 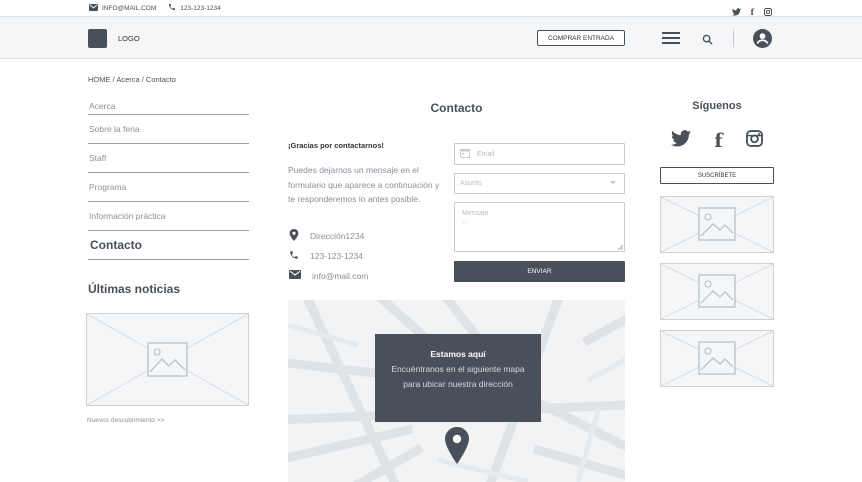 I want to click on sidebar-item-contacto: Contacto, so click(x=168, y=245).